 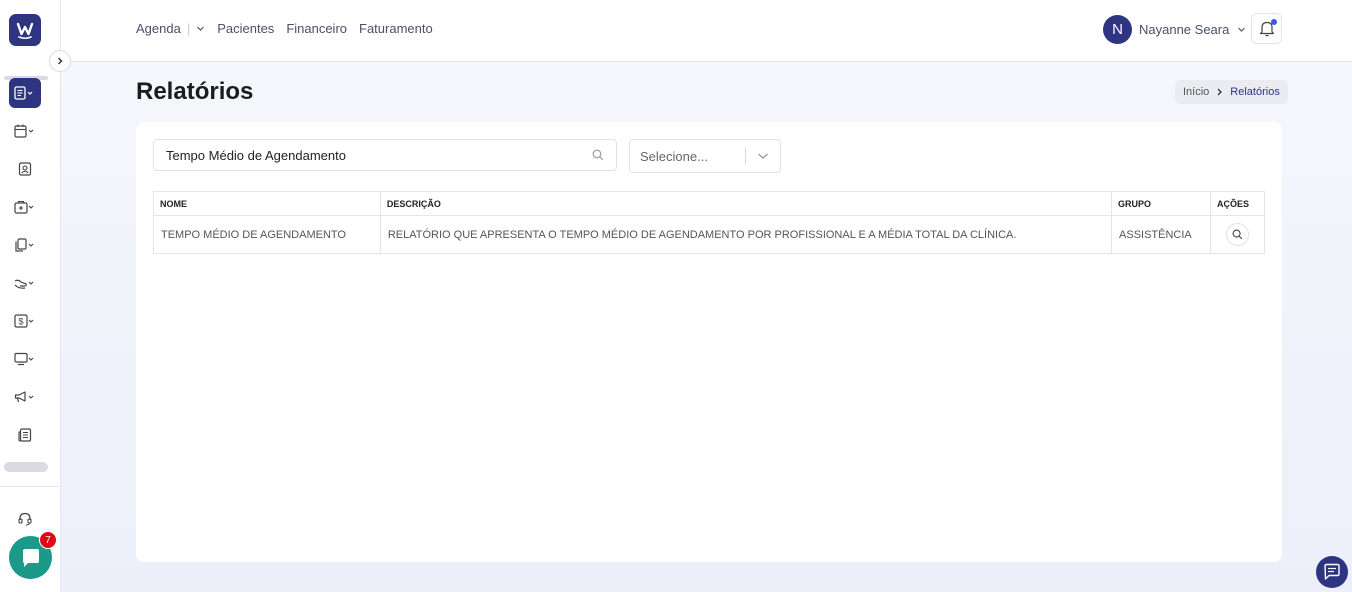 I want to click on headset-icon, so click(x=25, y=519).